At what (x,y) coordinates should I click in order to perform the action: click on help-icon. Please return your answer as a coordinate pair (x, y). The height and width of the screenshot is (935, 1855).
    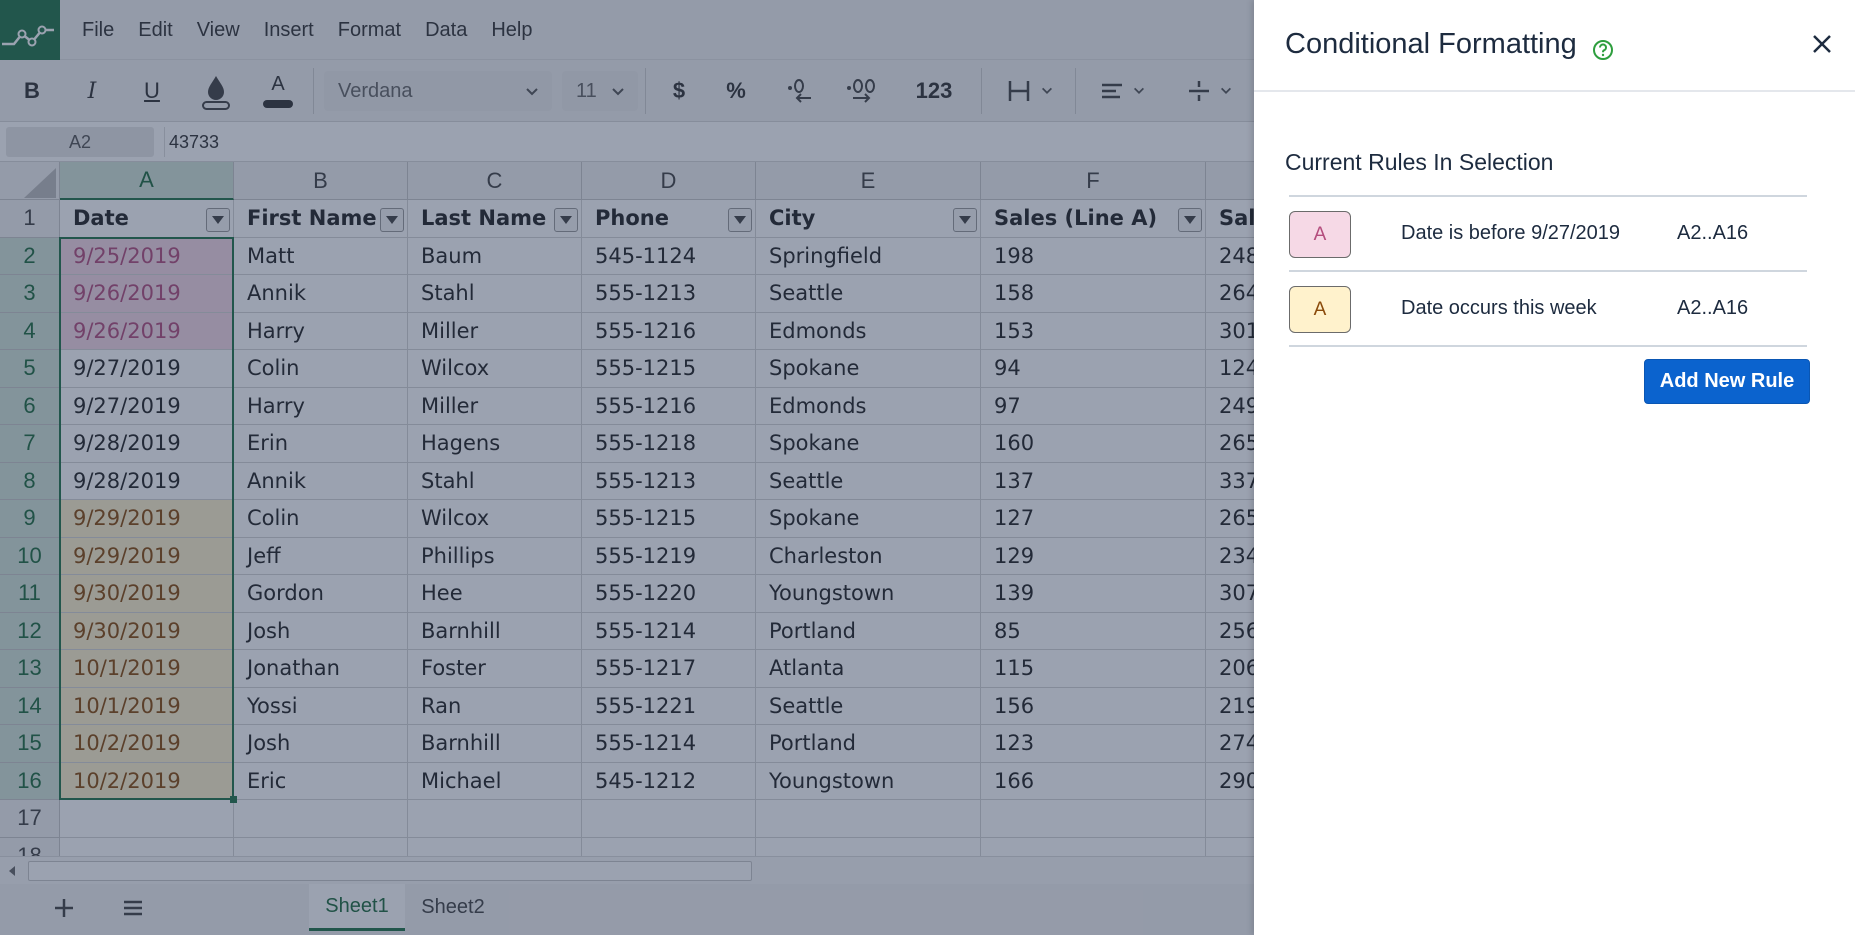
    Looking at the image, I should click on (1603, 52).